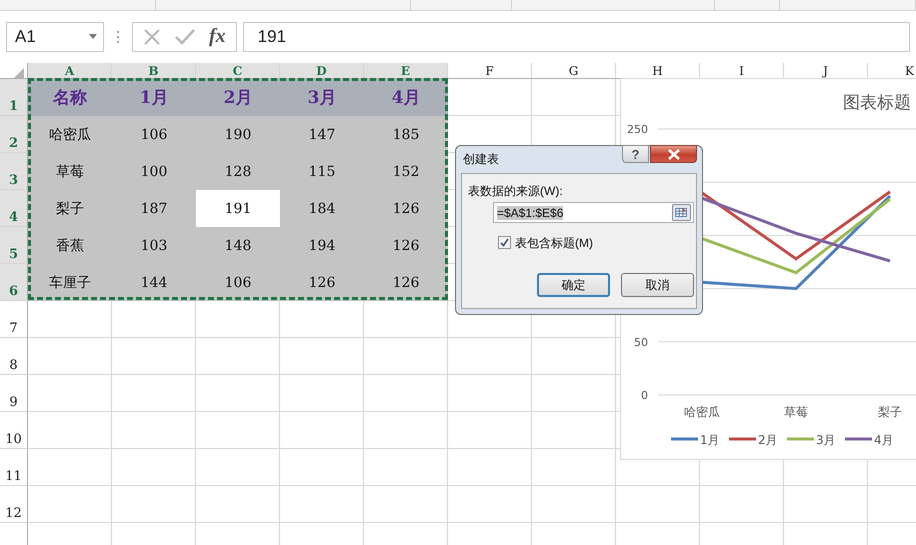 Image resolution: width=916 pixels, height=545 pixels. What do you see at coordinates (406, 171) in the screenshot?
I see `table-cell: 152` at bounding box center [406, 171].